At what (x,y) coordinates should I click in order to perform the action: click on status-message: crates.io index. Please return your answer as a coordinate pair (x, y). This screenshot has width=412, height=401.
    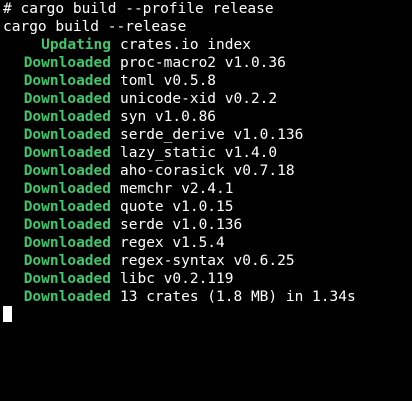
    Looking at the image, I should click on (185, 45).